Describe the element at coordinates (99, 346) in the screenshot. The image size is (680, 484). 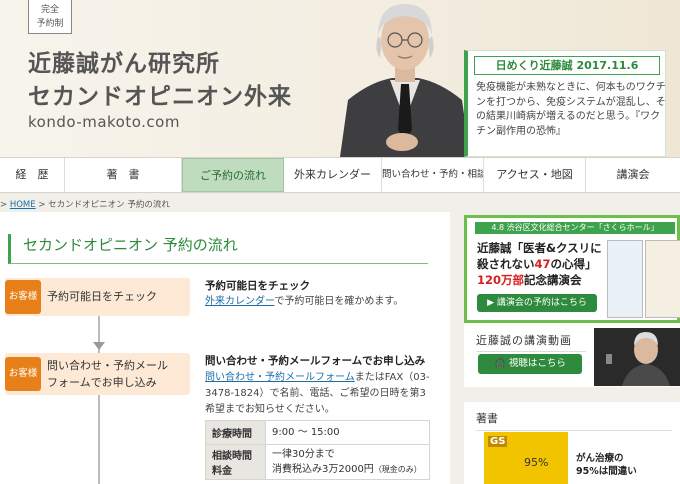
I see `flow-arrow-down-icon` at that location.